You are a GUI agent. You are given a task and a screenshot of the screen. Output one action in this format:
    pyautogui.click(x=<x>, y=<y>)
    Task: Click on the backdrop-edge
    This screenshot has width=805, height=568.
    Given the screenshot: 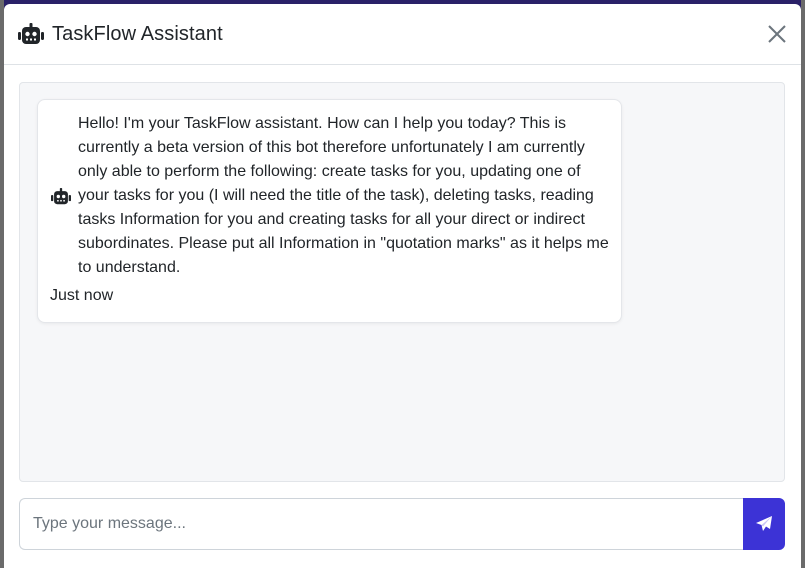 What is the action you would take?
    pyautogui.click(x=803, y=284)
    